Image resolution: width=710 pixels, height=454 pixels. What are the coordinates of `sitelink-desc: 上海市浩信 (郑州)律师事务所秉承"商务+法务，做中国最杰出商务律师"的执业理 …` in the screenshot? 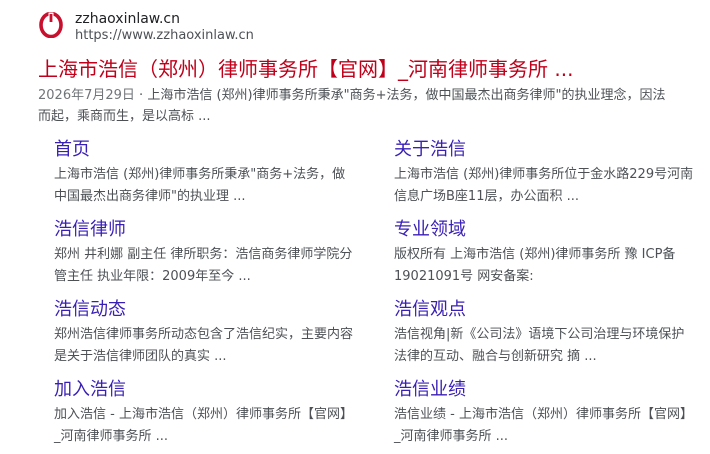 It's located at (200, 185).